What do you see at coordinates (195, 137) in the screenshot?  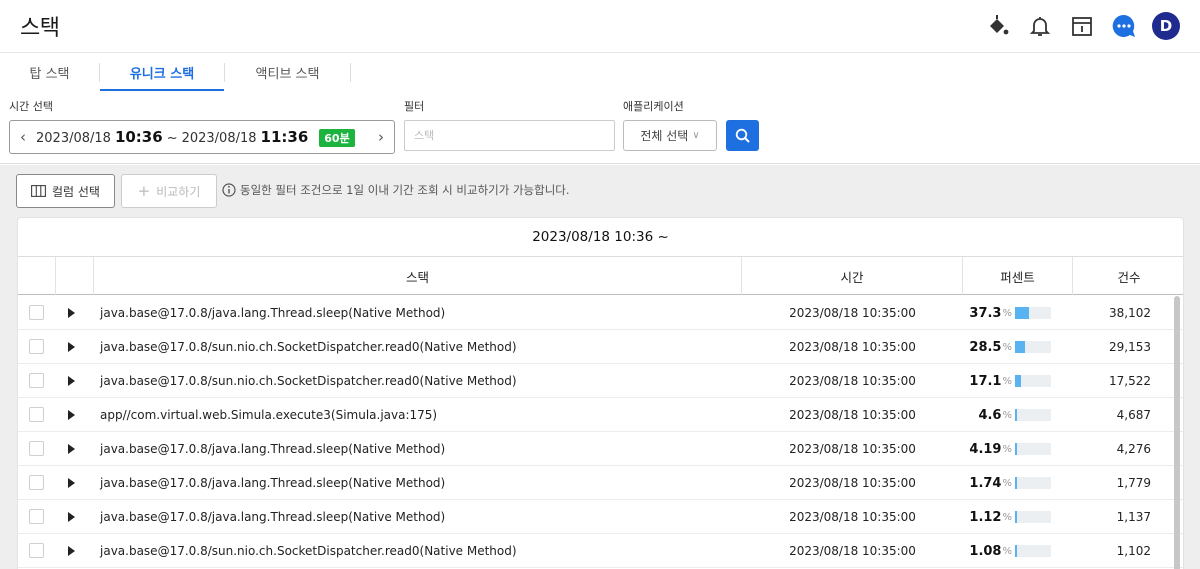 I see `time-range-text: 2023/08/18 10:36 ~ 2023/08/18 11:36 60분` at bounding box center [195, 137].